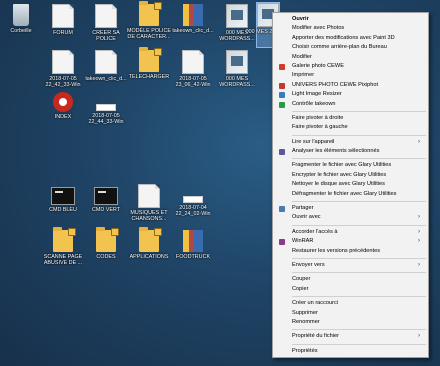 The height and width of the screenshot is (366, 440). Describe the element at coordinates (350, 104) in the screenshot. I see `menu-item: Contrôle takeown` at that location.